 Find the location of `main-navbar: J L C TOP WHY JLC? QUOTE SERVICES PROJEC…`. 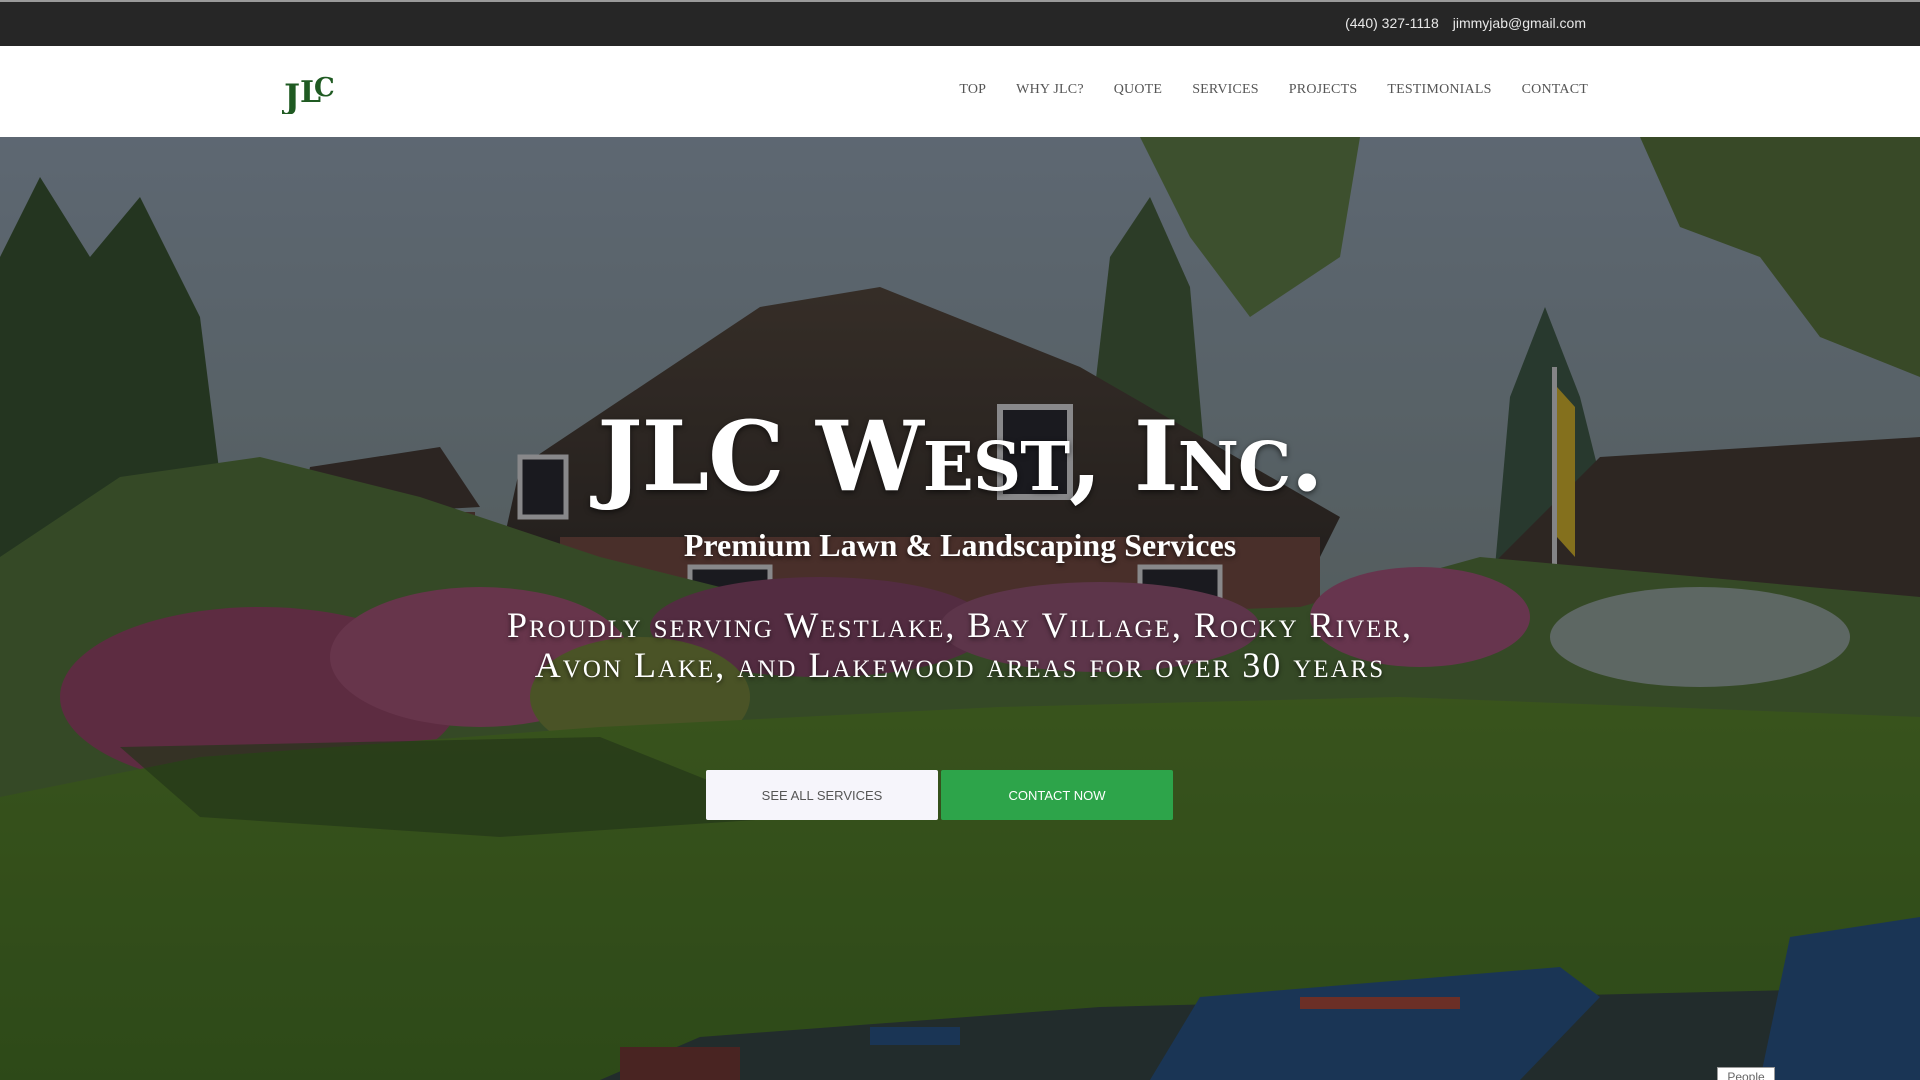

main-navbar: J L C TOP WHY JLC? QUOTE SERVICES PROJEC… is located at coordinates (960, 91).